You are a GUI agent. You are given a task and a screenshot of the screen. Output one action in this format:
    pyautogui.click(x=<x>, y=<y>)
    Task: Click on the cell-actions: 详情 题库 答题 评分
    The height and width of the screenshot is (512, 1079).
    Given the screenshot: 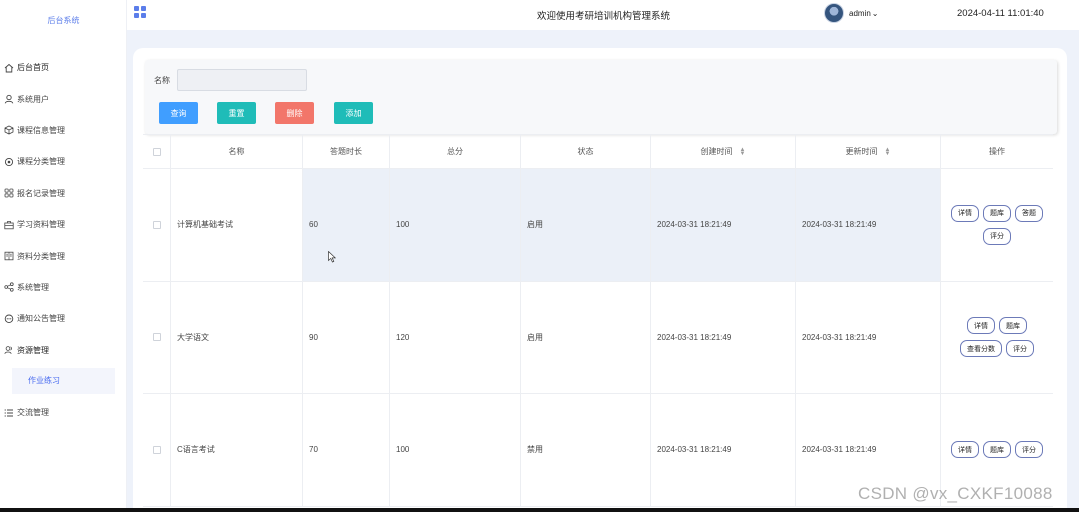 What is the action you would take?
    pyautogui.click(x=997, y=225)
    